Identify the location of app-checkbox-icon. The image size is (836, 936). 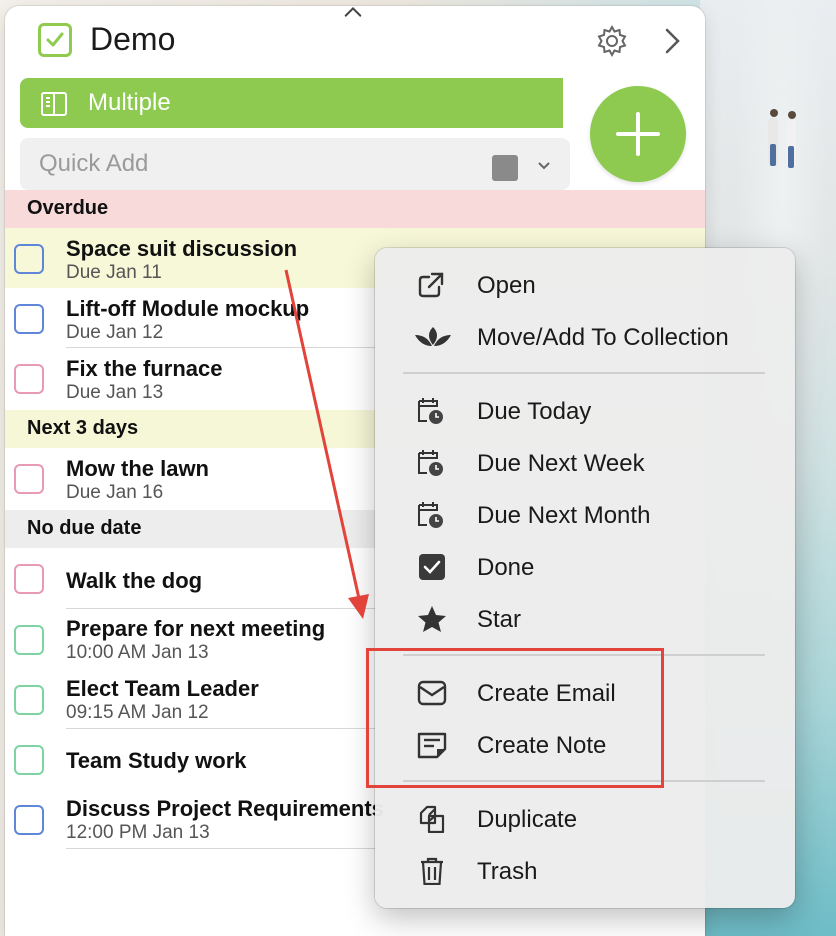
(55, 40).